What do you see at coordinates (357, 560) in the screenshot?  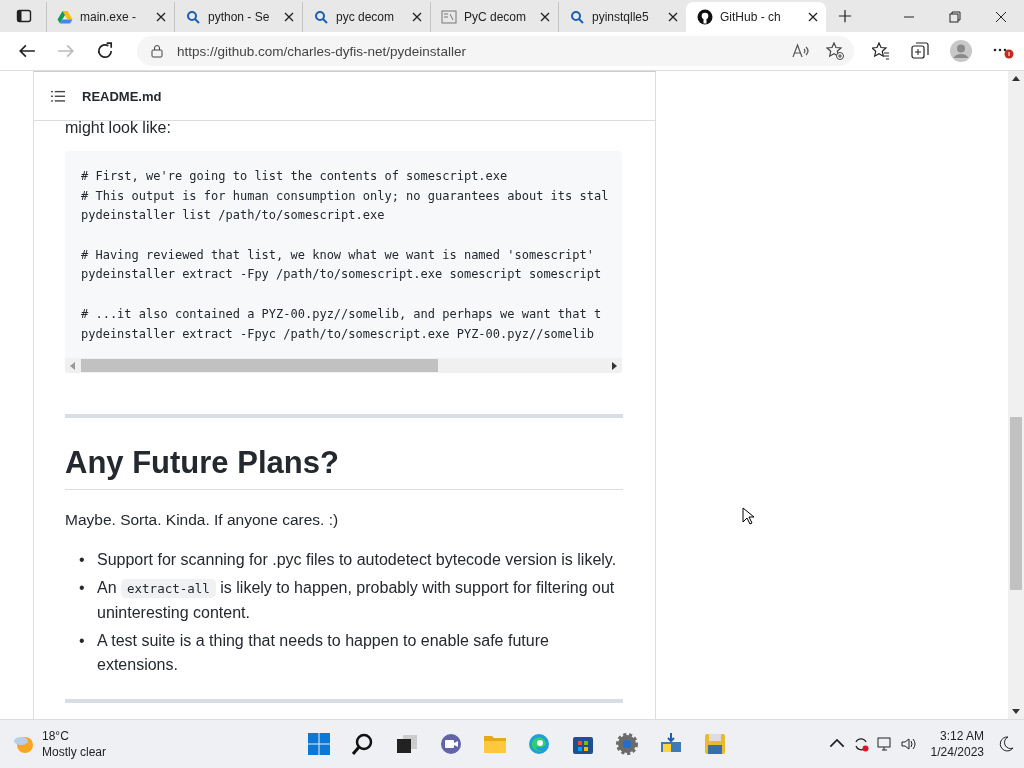 I see `list-item: Support for scanning for .pyc files to autodetect bytecode version is likely.` at bounding box center [357, 560].